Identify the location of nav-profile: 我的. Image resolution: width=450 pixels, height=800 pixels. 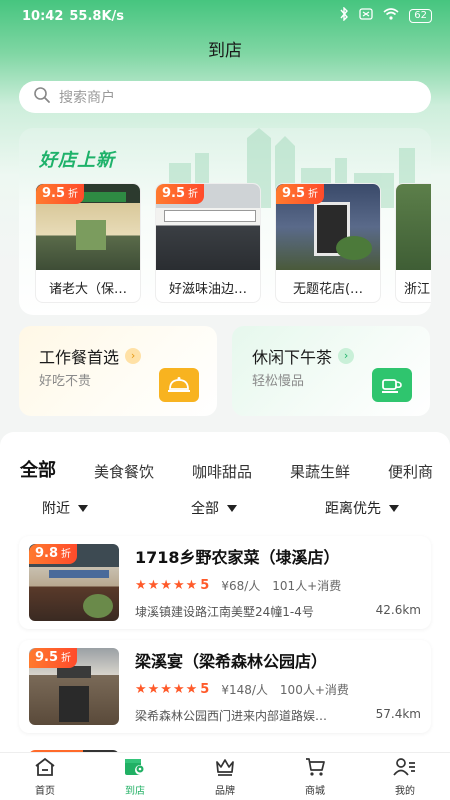
(405, 776).